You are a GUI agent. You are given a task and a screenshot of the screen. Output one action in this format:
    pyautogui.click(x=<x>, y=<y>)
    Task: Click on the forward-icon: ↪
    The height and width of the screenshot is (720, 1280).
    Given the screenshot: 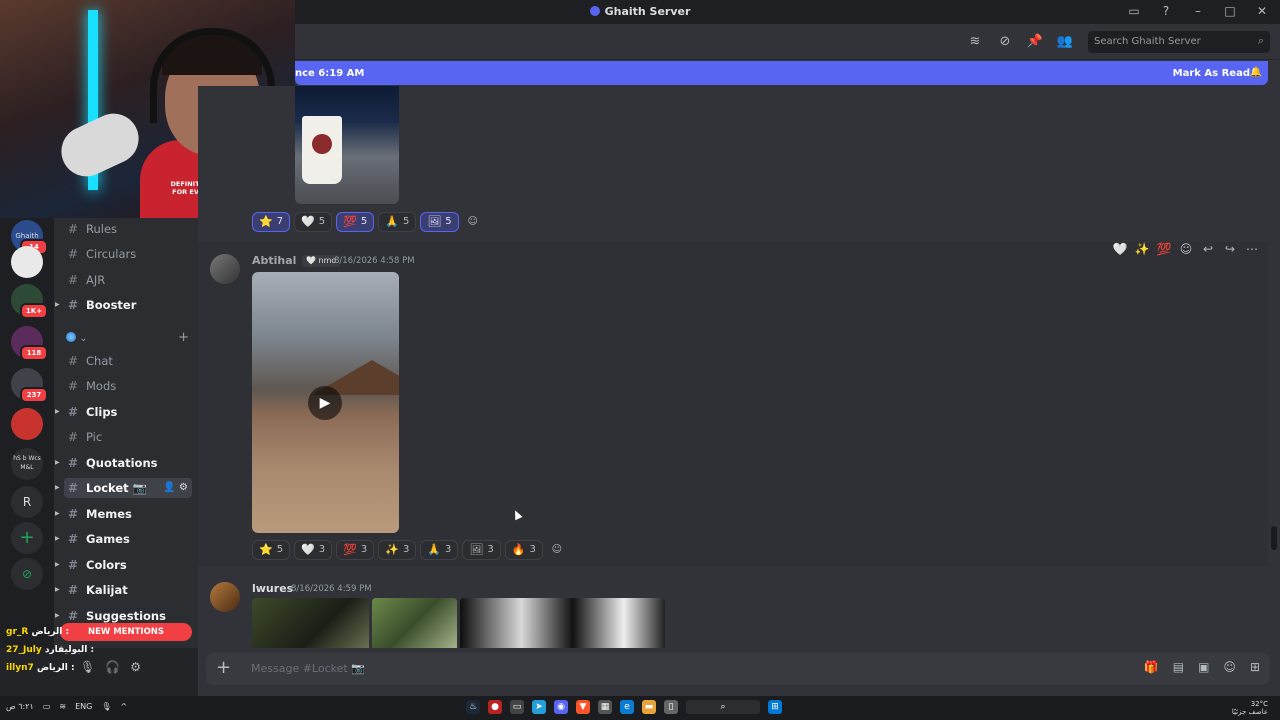 What is the action you would take?
    pyautogui.click(x=1230, y=249)
    